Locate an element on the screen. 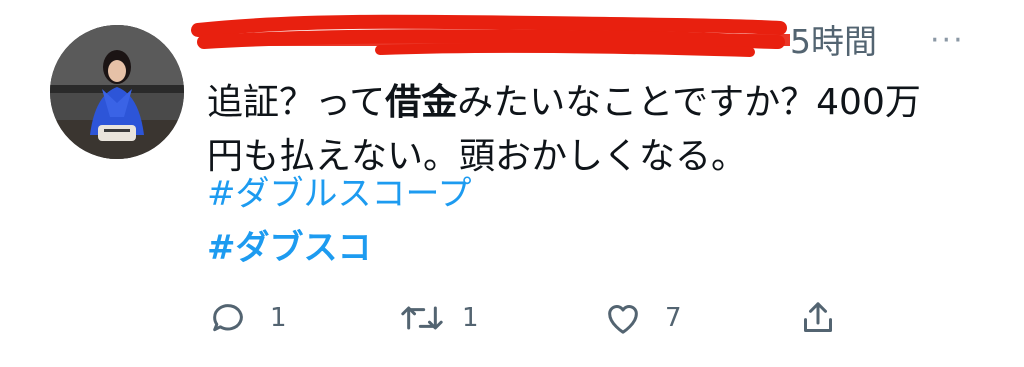  hashtag-link: #ダブスコ is located at coordinates (289, 248).